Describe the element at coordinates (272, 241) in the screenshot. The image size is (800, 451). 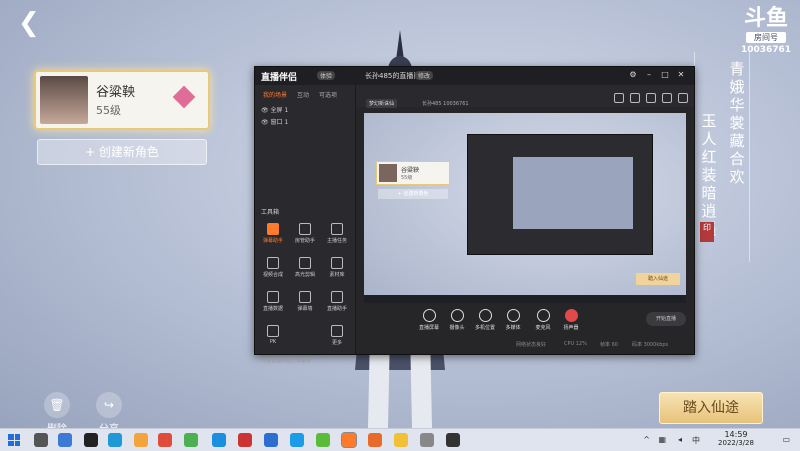
I see `tool-label: 弹幕助手` at that location.